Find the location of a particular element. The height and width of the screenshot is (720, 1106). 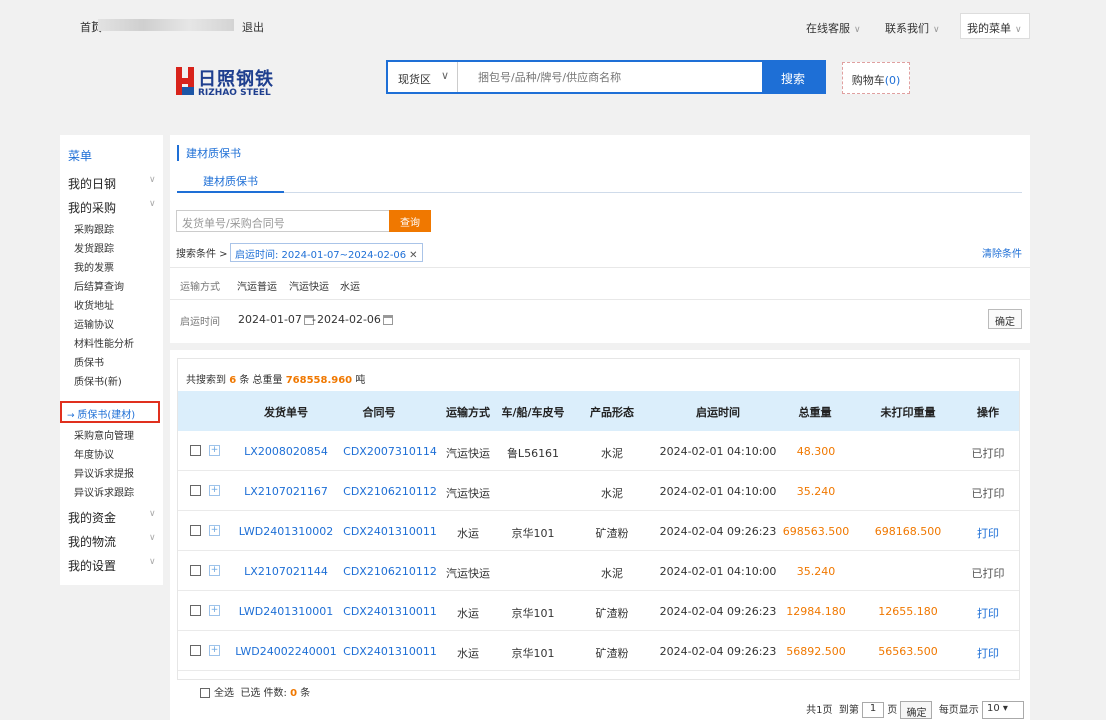

sidebar-item-quality-cert-new: 质保书(新) is located at coordinates (98, 380).